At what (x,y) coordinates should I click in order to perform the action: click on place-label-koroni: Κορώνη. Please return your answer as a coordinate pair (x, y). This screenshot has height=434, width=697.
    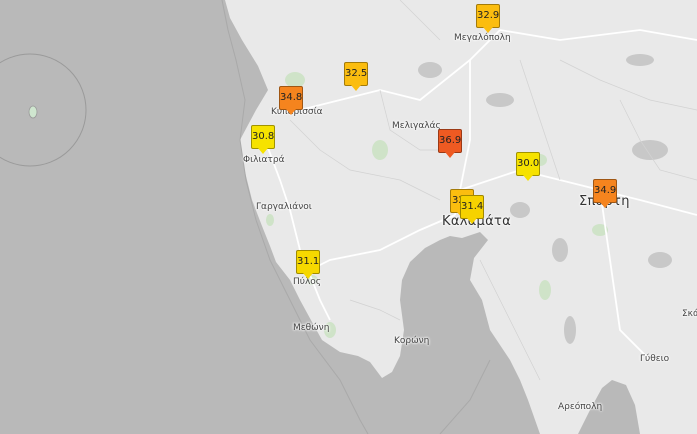
    Looking at the image, I should click on (412, 341).